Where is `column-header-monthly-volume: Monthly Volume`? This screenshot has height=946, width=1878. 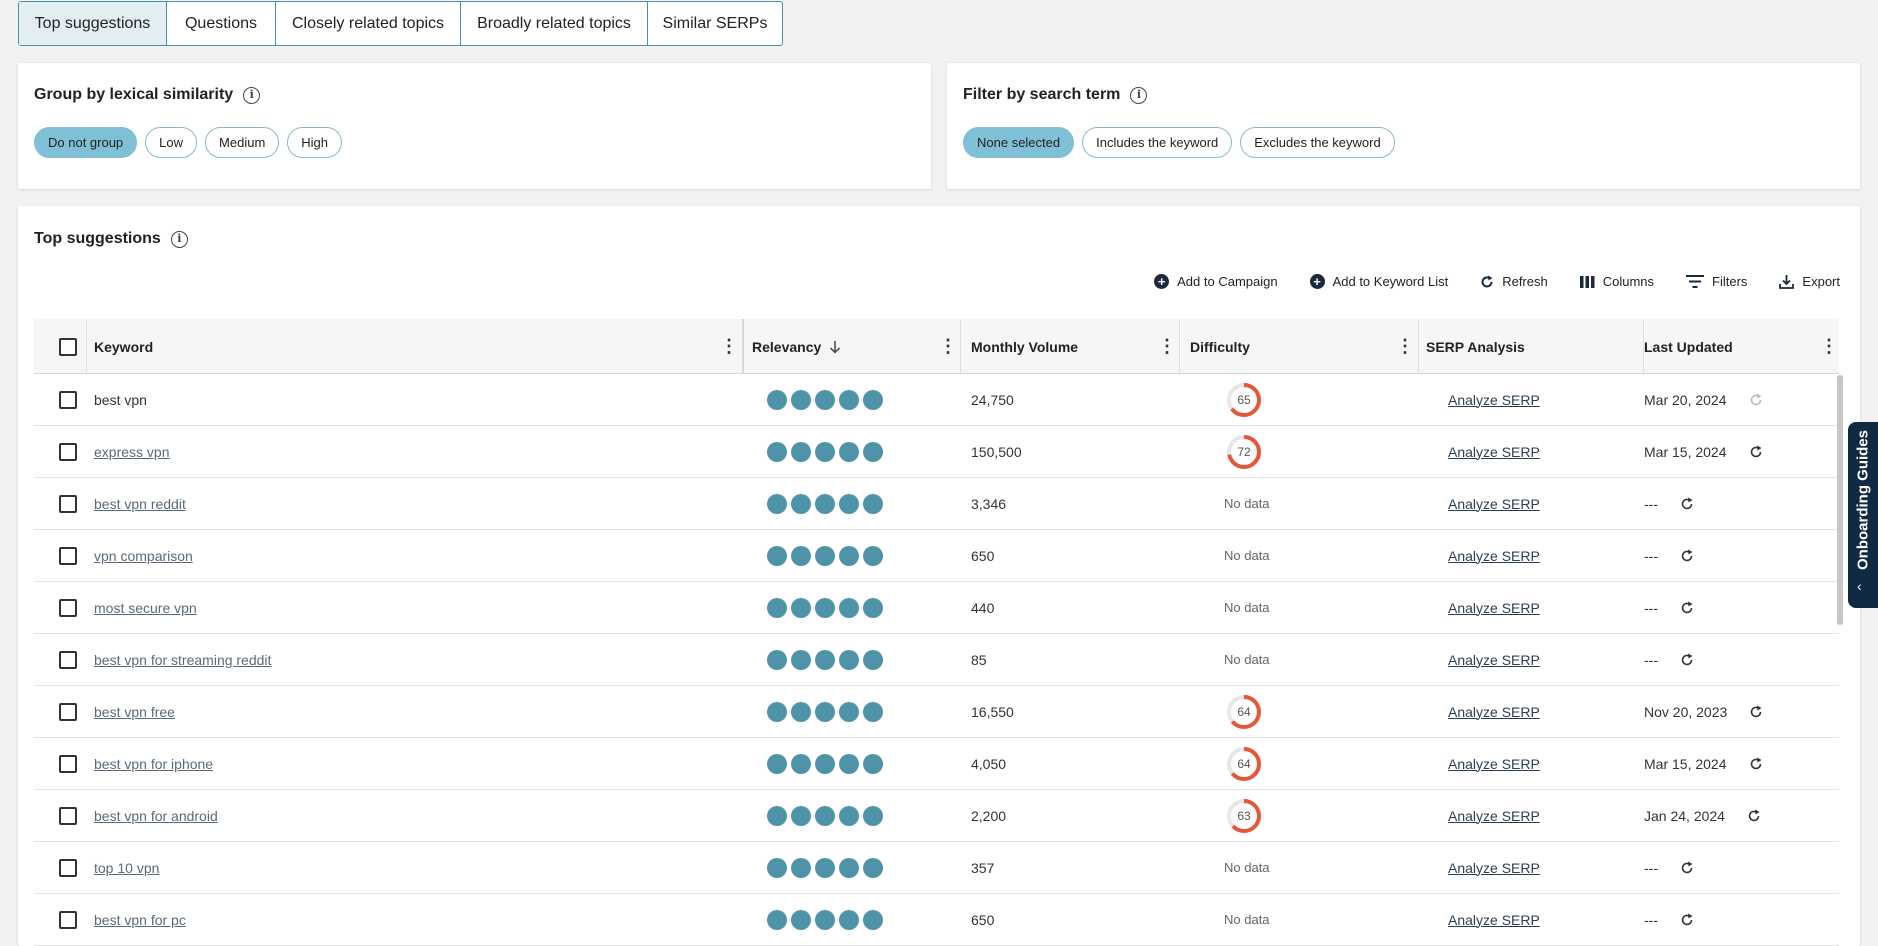
column-header-monthly-volume: Monthly Volume is located at coordinates (1024, 346).